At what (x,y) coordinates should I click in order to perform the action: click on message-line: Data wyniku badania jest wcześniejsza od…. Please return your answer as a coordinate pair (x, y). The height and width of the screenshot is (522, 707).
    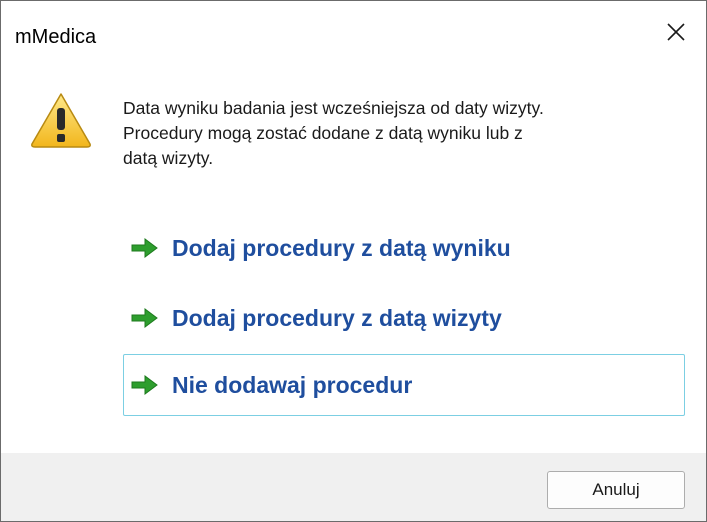
    Looking at the image, I should click on (333, 108).